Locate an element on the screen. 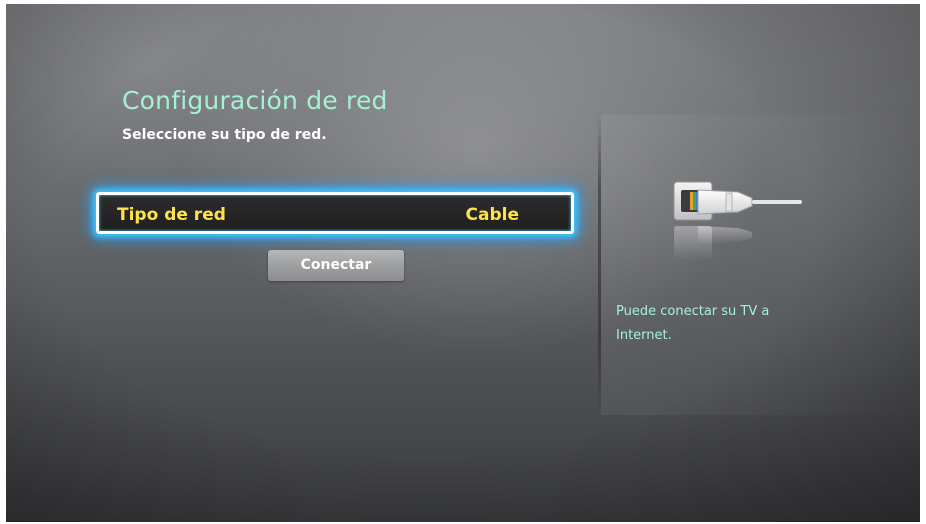  panel-divider is located at coordinates (599, 265).